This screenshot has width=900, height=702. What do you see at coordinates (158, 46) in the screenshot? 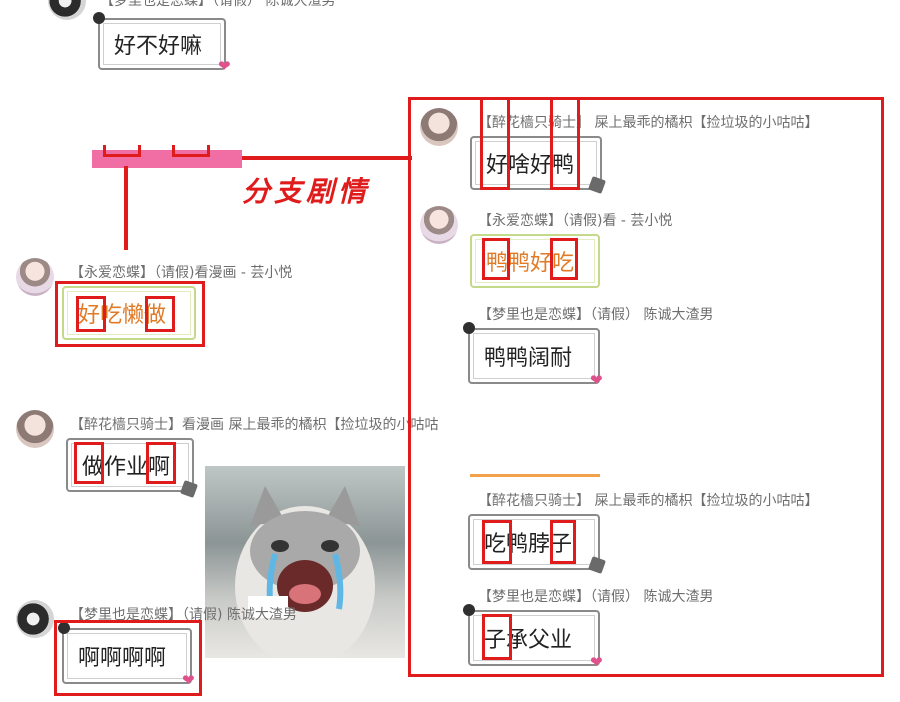
I see `bubble-text: 好不好嘛` at bounding box center [158, 46].